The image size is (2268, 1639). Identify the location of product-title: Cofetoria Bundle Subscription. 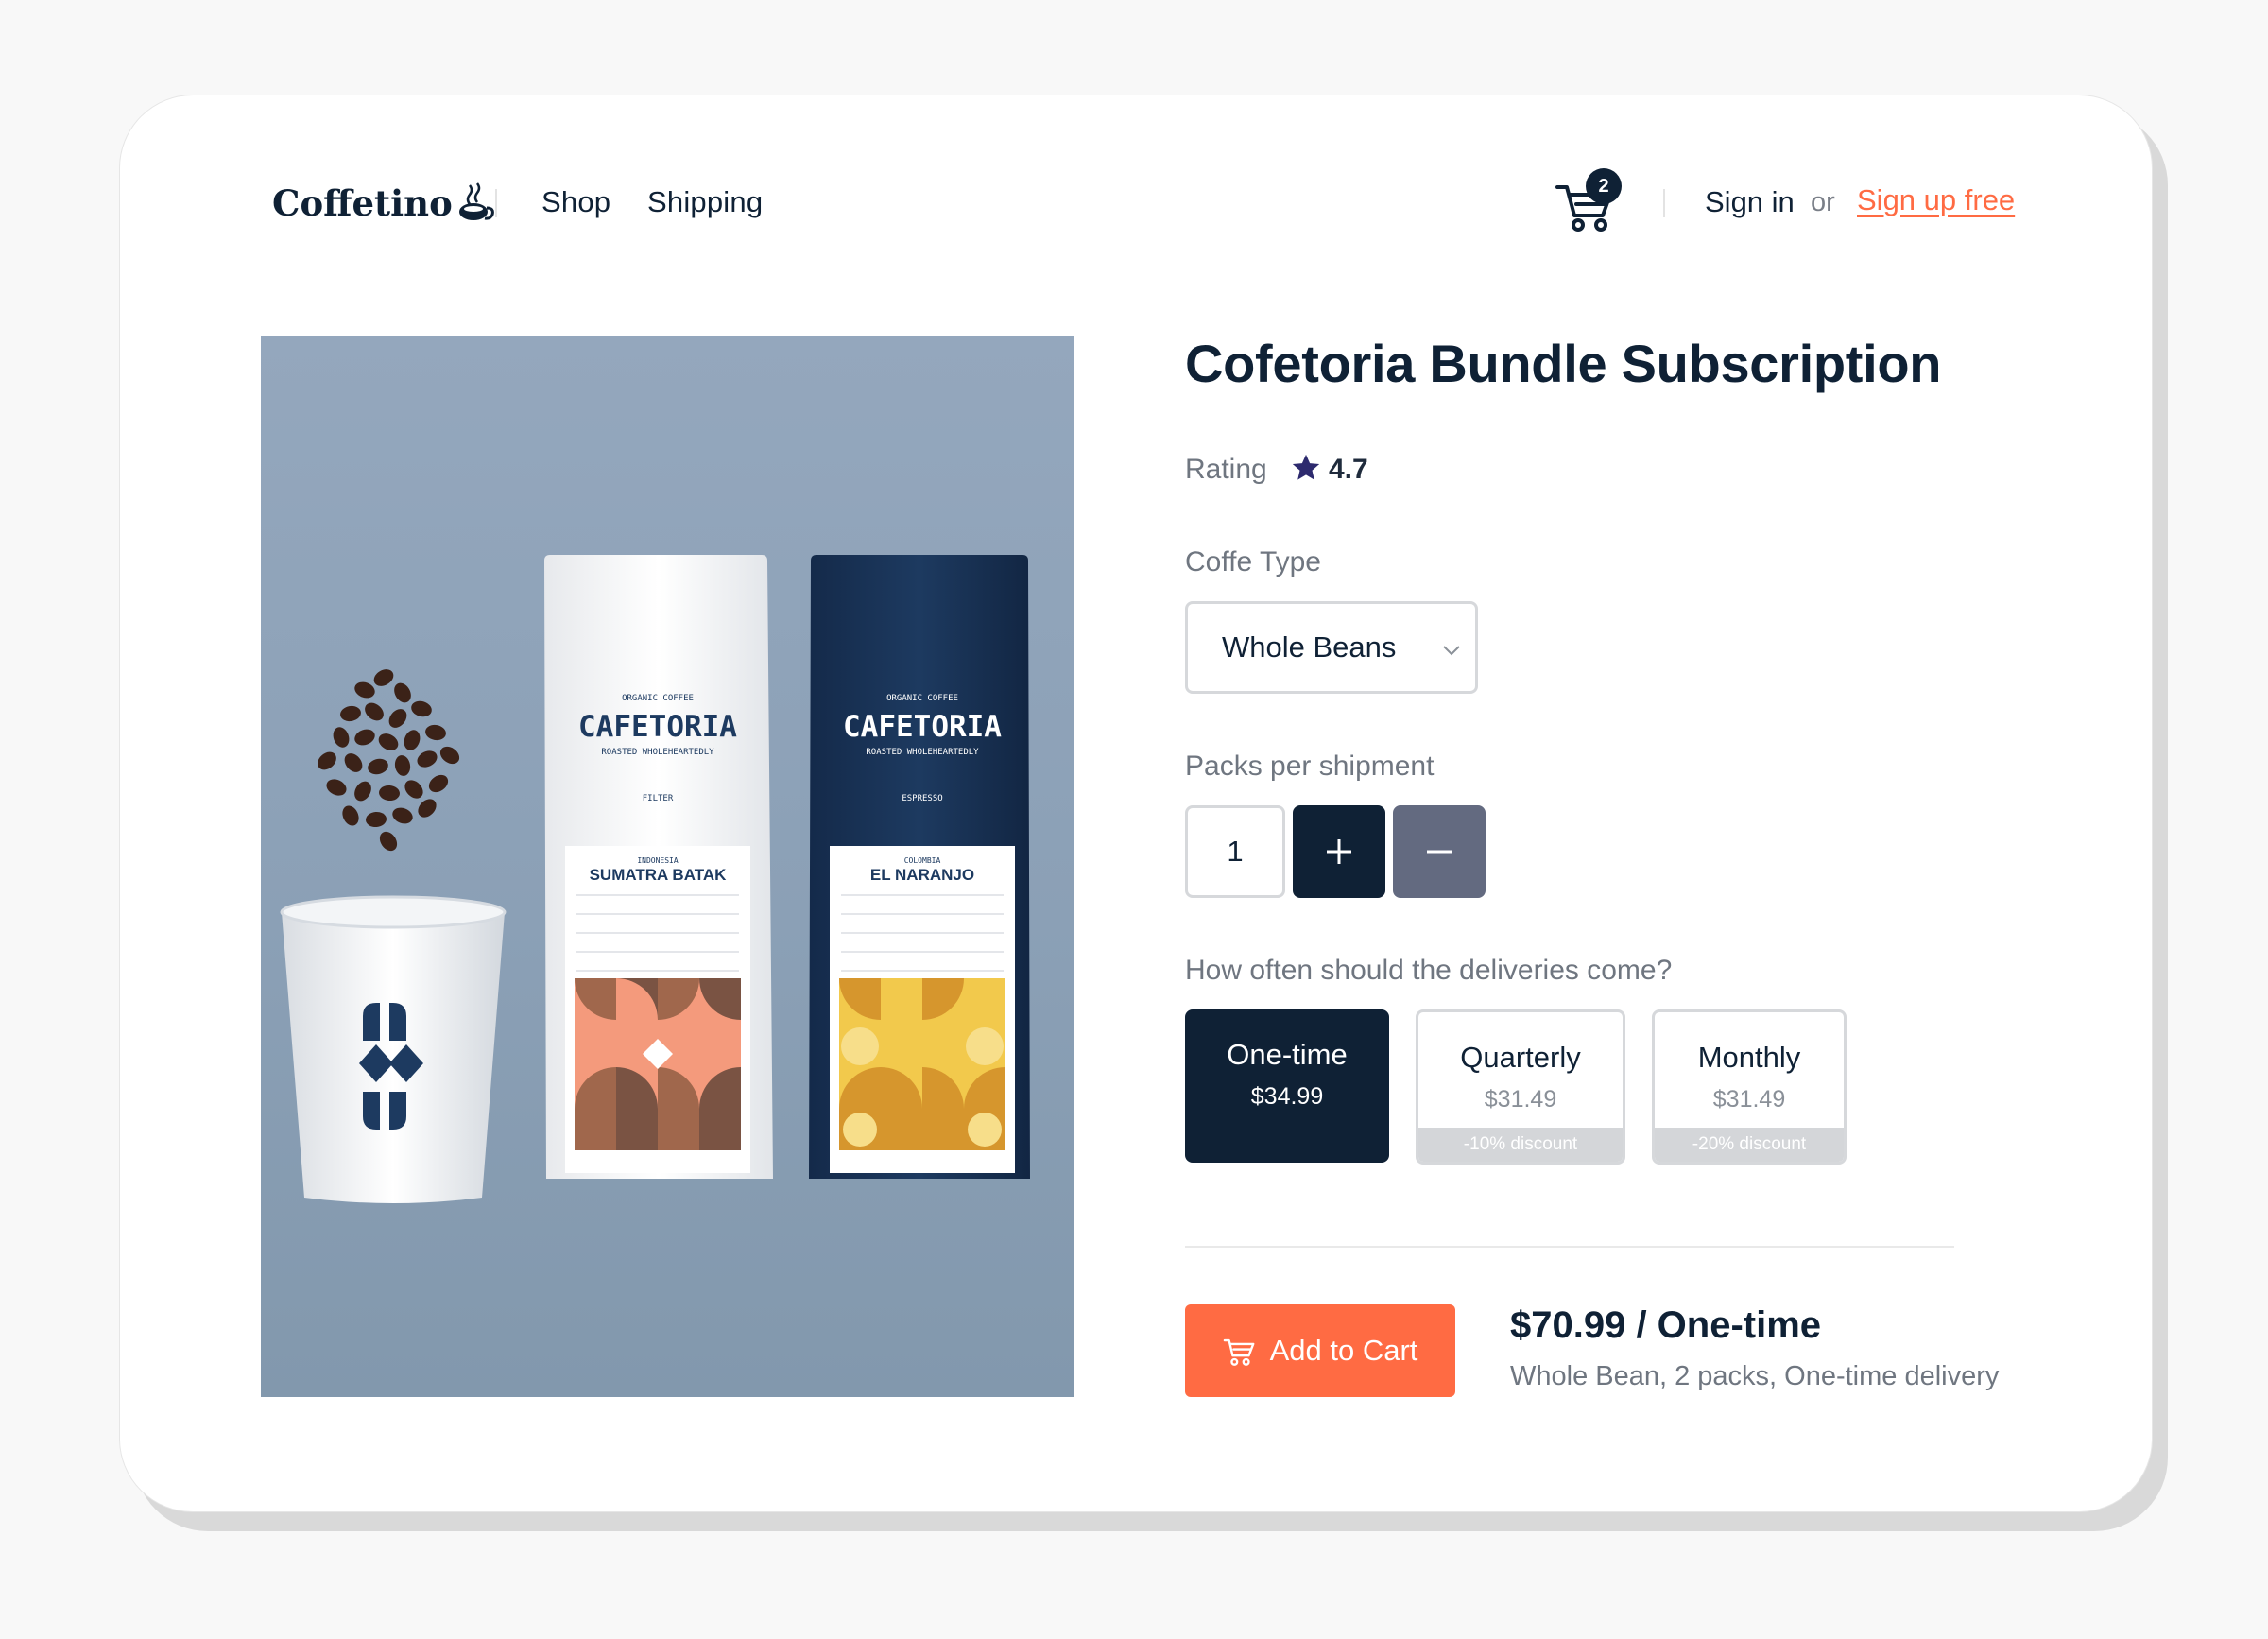
(1563, 364).